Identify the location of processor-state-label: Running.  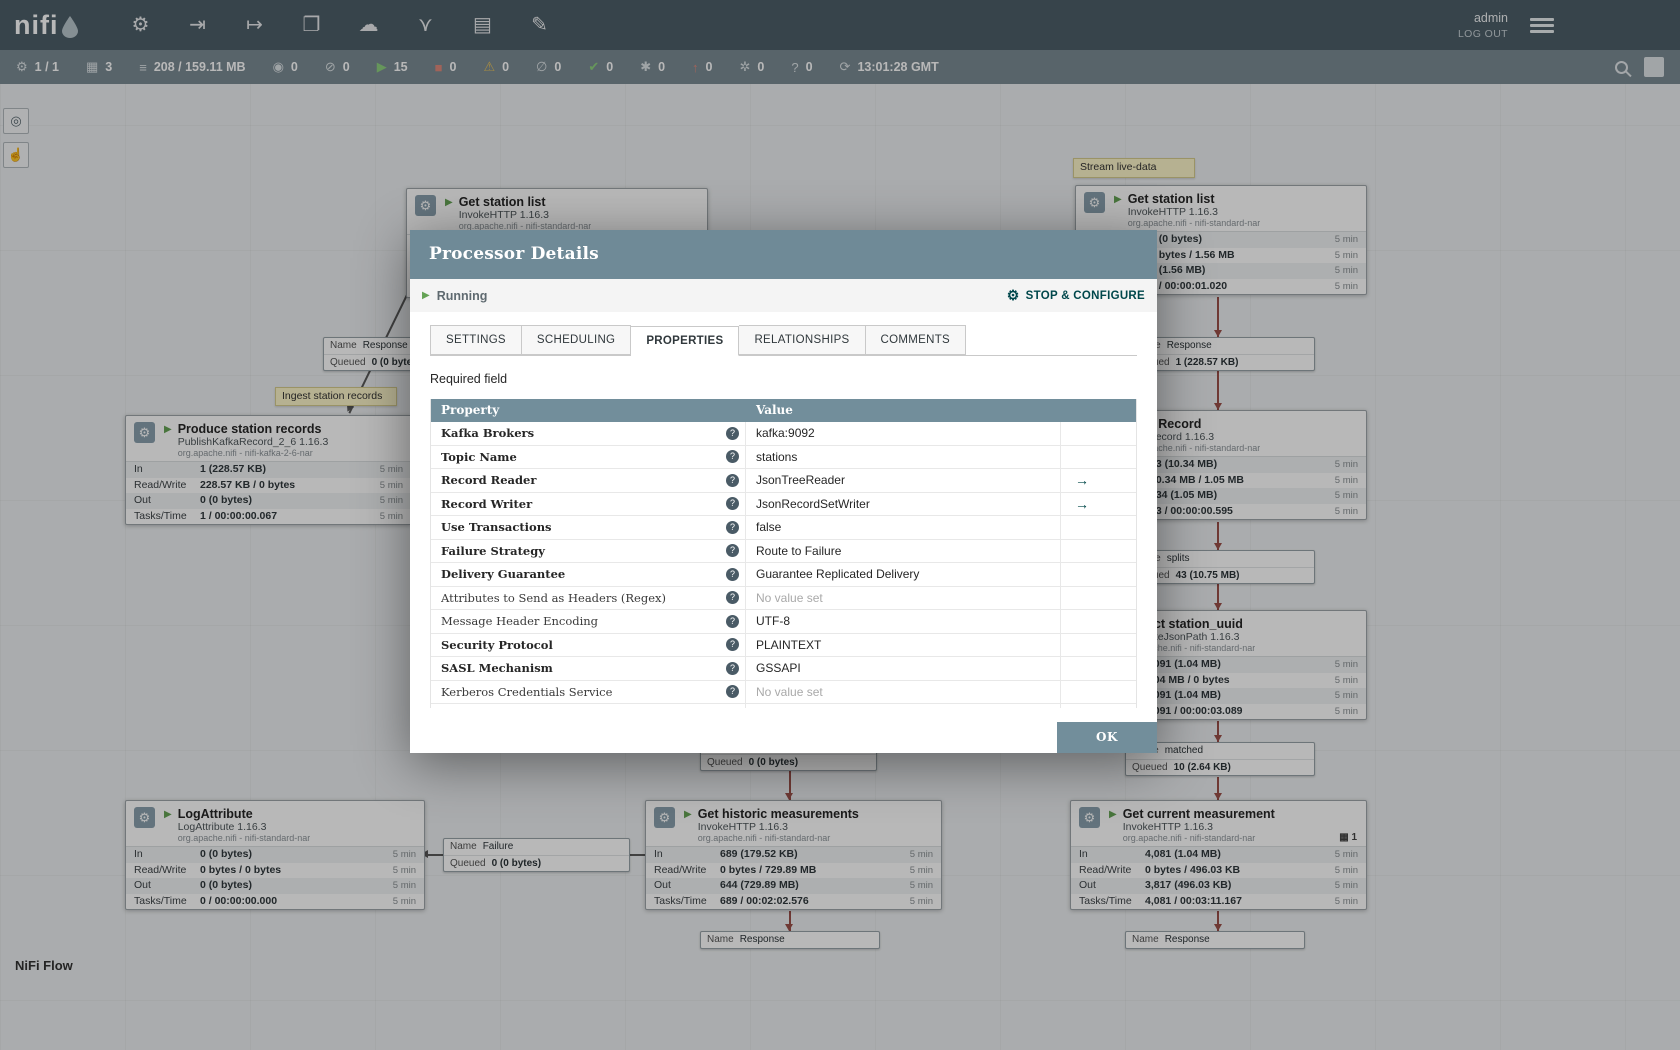
(462, 295).